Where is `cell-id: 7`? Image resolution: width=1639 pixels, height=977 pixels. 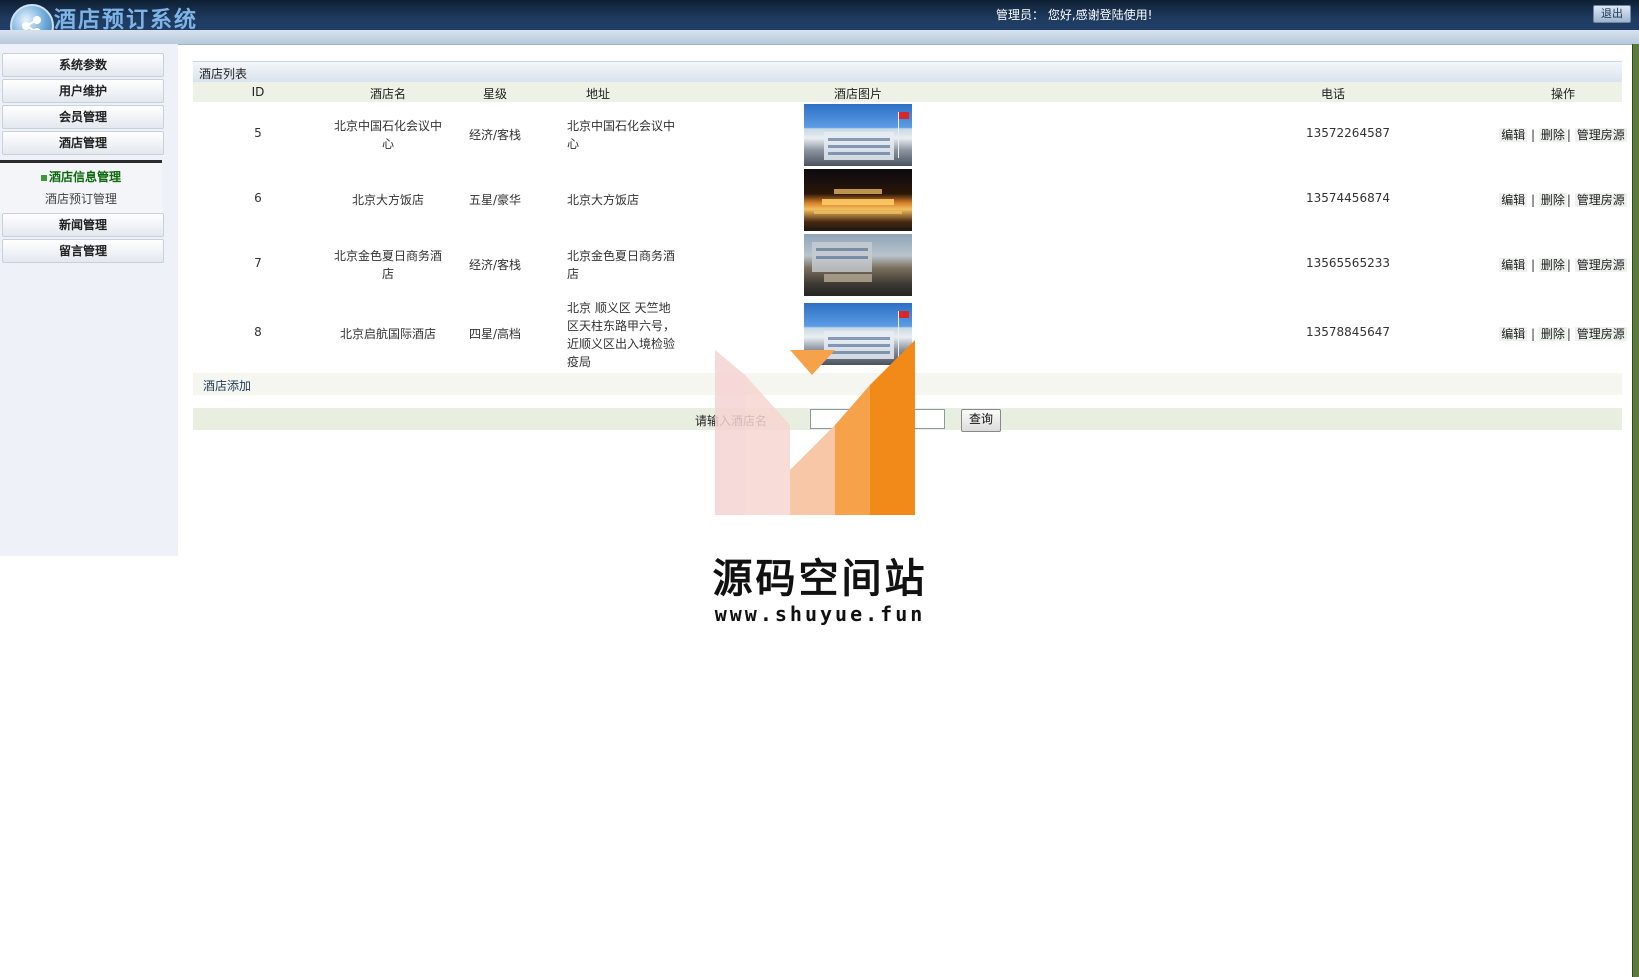
cell-id: 7 is located at coordinates (258, 263).